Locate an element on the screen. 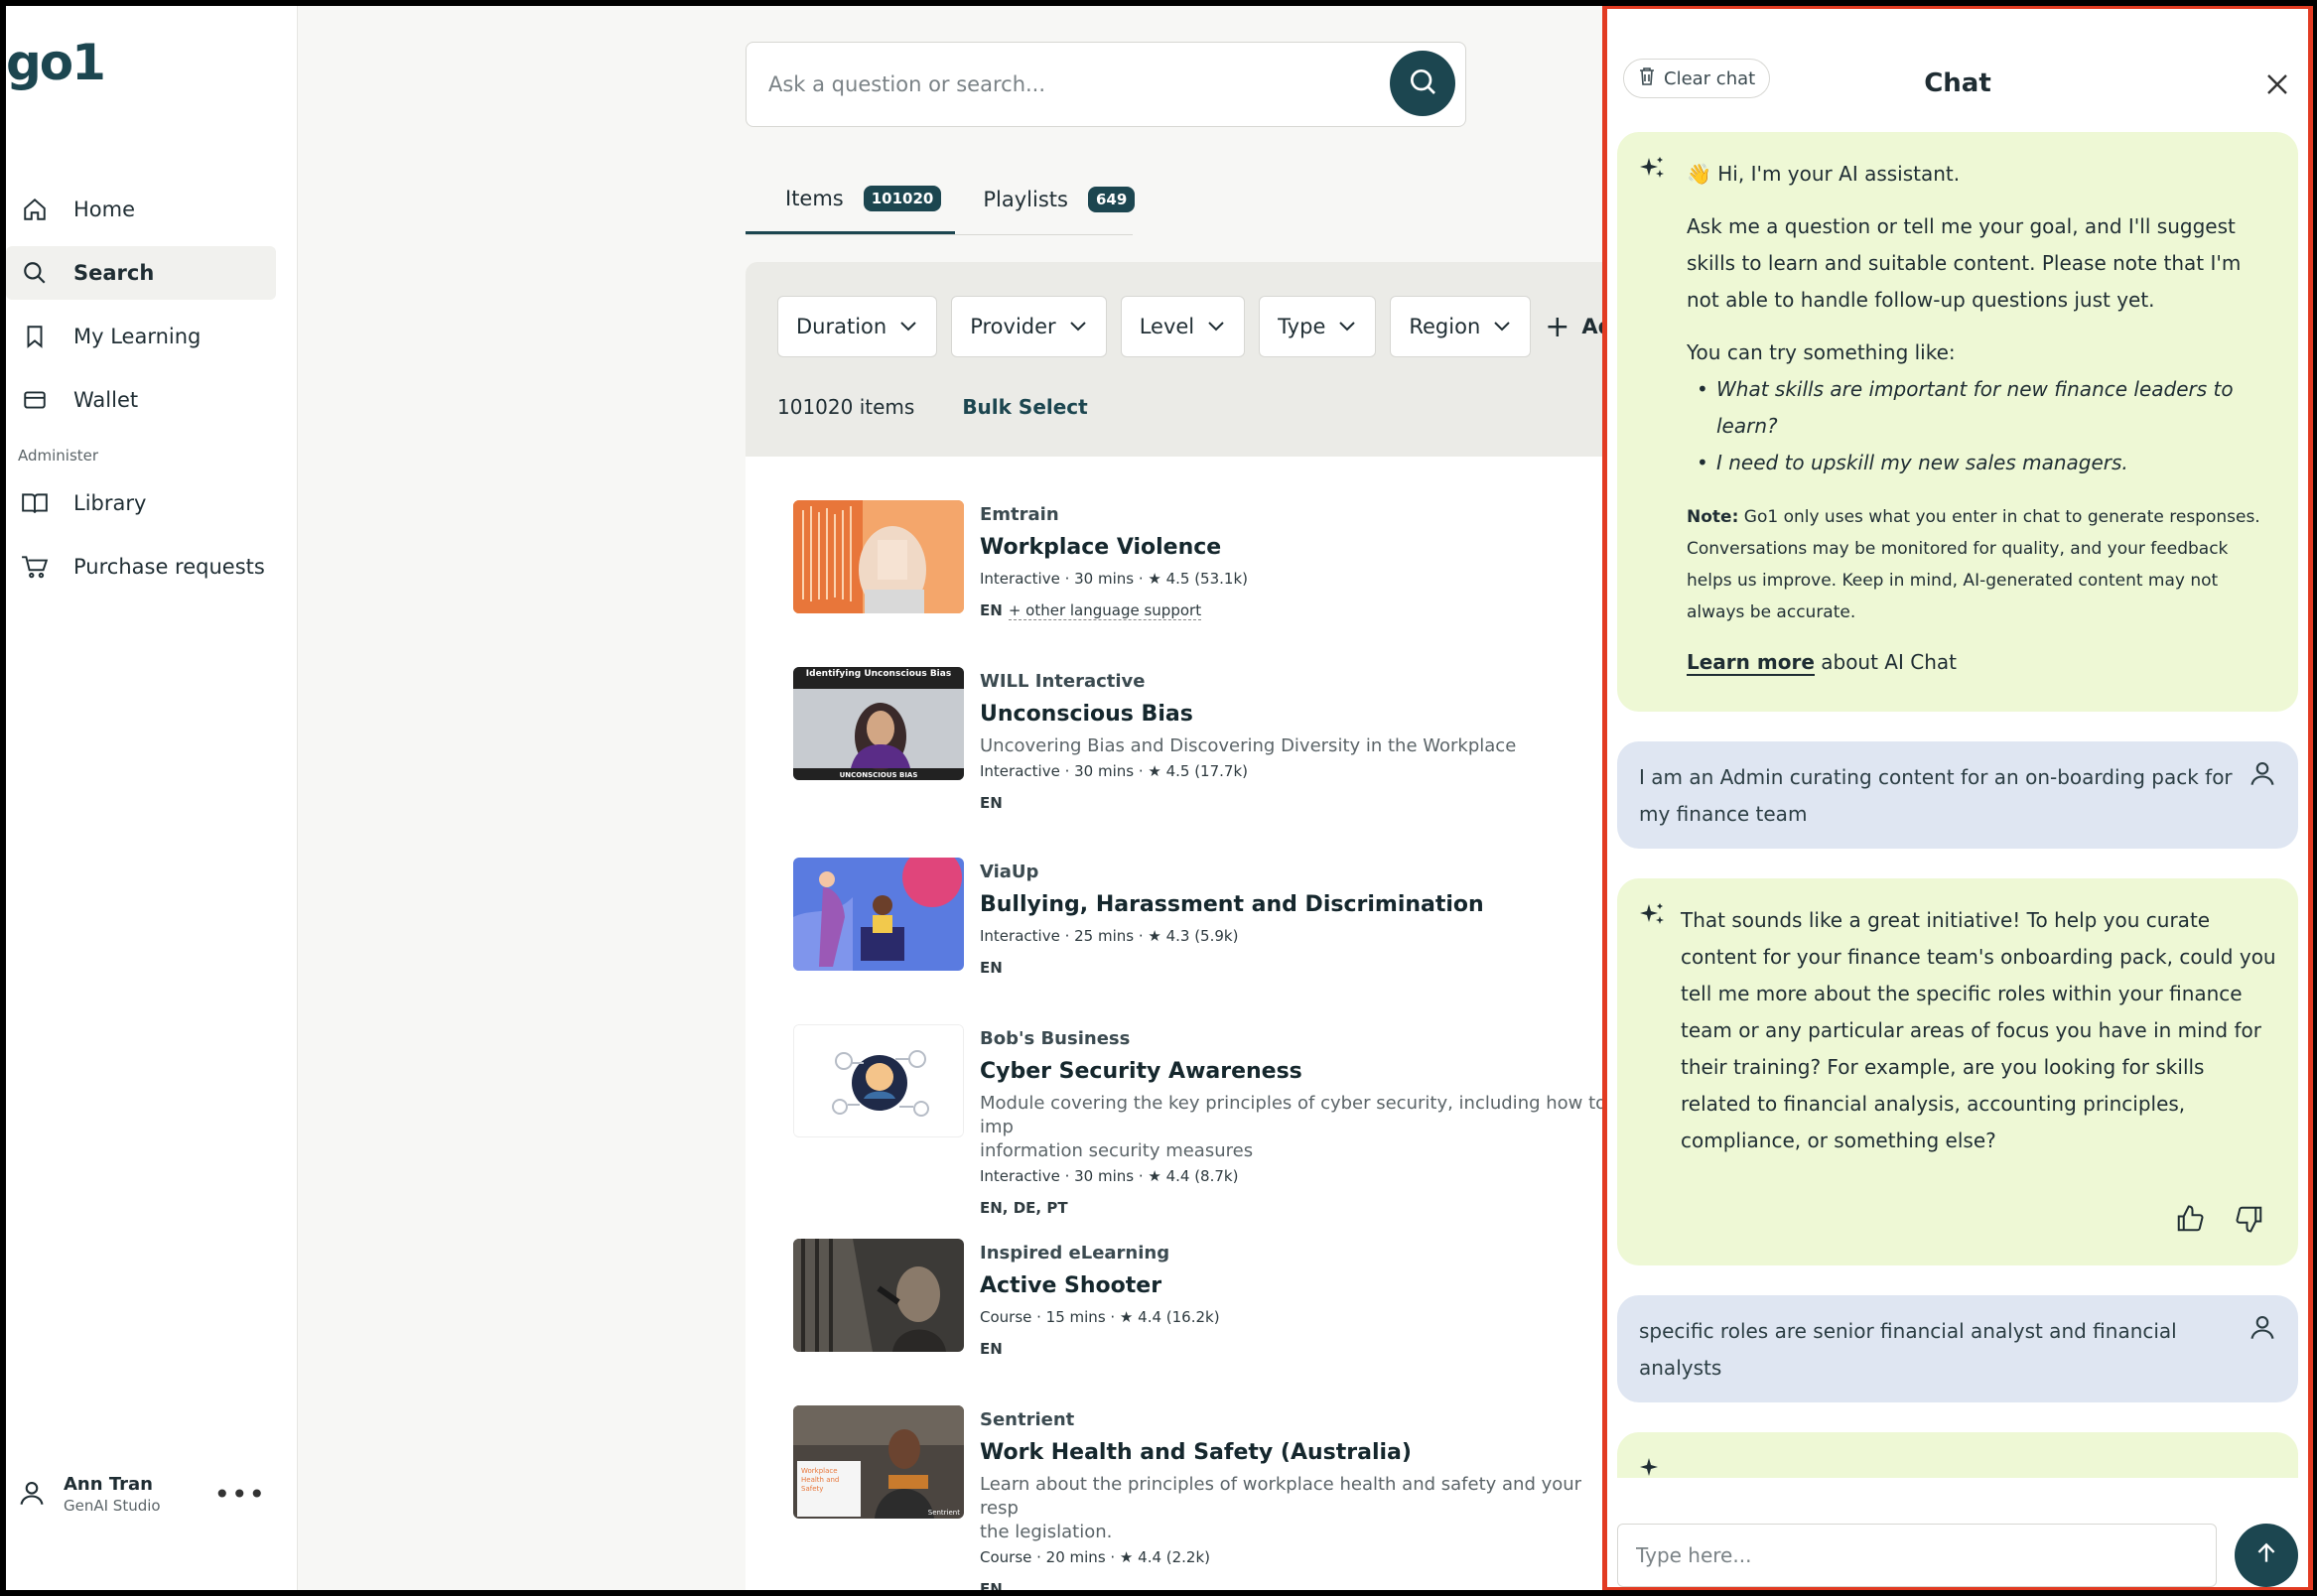  nav-item-my-learning: My Learning is located at coordinates (141, 336).